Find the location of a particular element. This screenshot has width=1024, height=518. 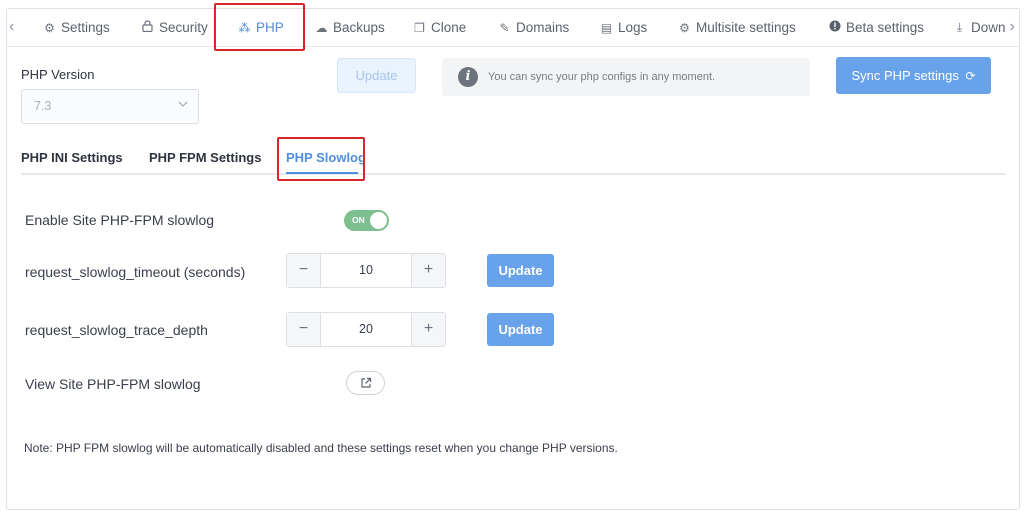

php-version-value: 7.3 is located at coordinates (43, 106).